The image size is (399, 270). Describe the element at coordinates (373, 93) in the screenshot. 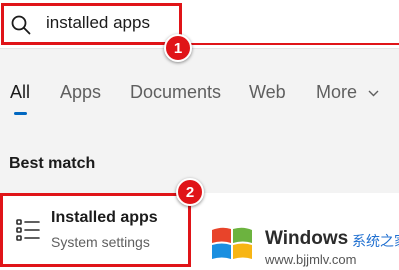

I see `chevron-down-icon` at that location.